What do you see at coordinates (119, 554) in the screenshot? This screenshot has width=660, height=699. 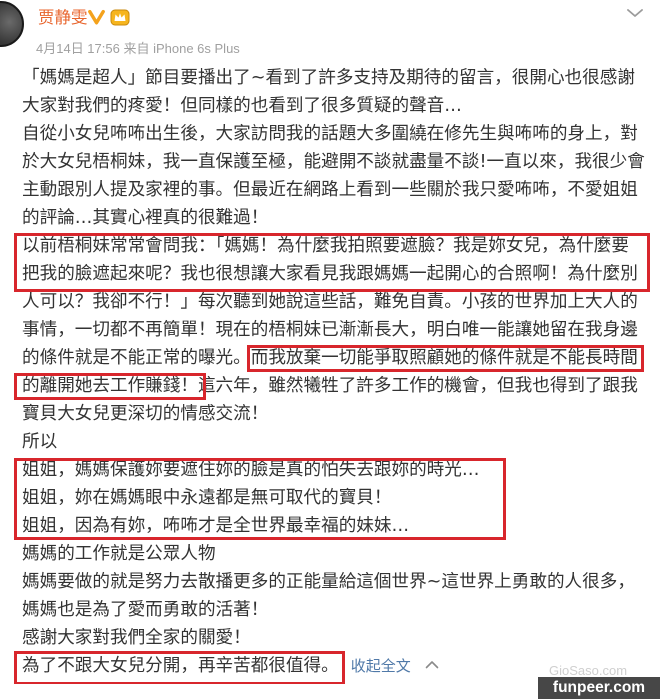 I see `post-text-line: 媽媽的工作就是公眾人物` at bounding box center [119, 554].